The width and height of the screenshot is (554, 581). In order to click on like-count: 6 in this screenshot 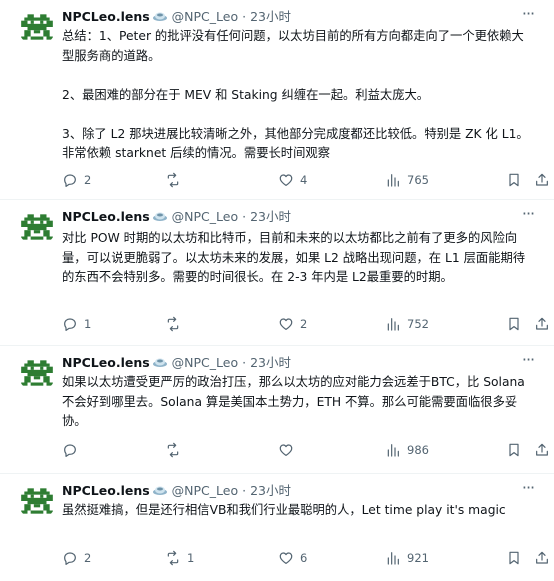, I will do `click(304, 558)`.